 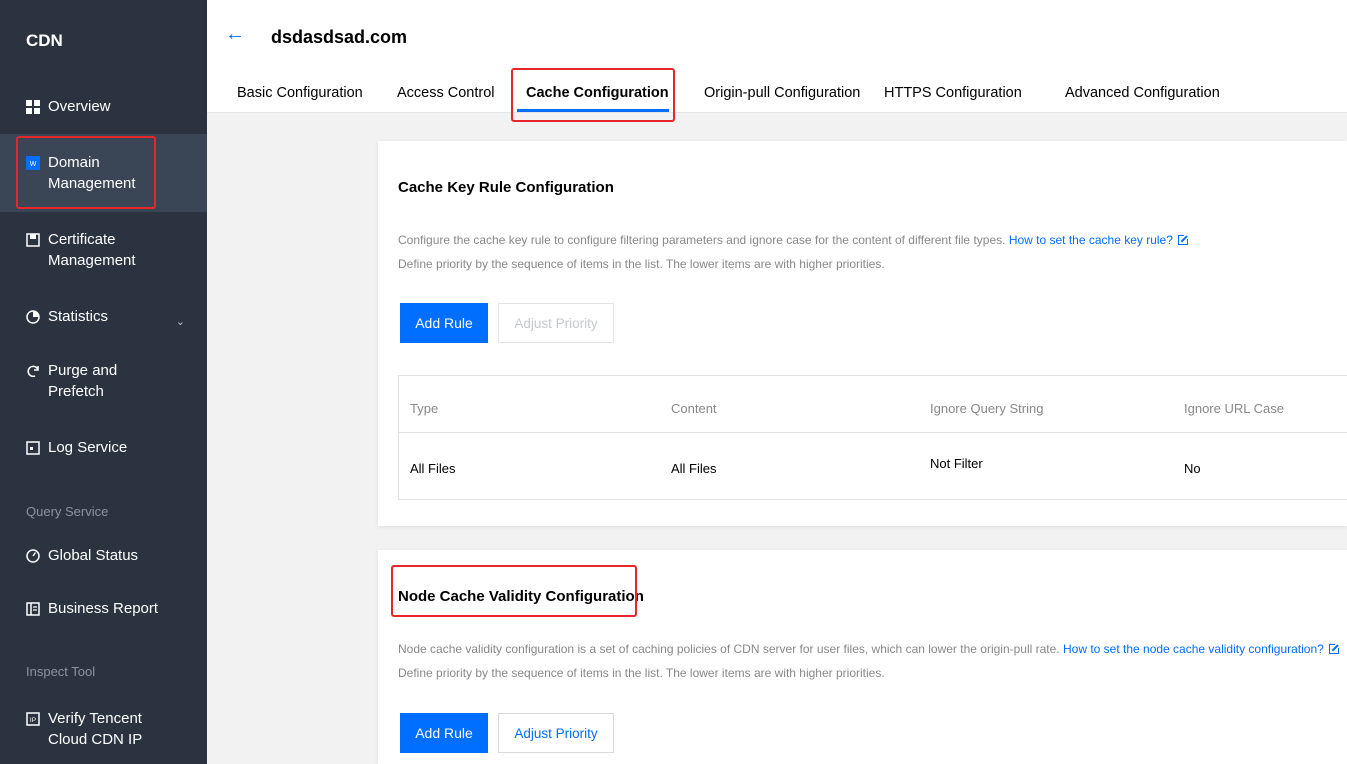 What do you see at coordinates (33, 609) in the screenshot?
I see `report-icon` at bounding box center [33, 609].